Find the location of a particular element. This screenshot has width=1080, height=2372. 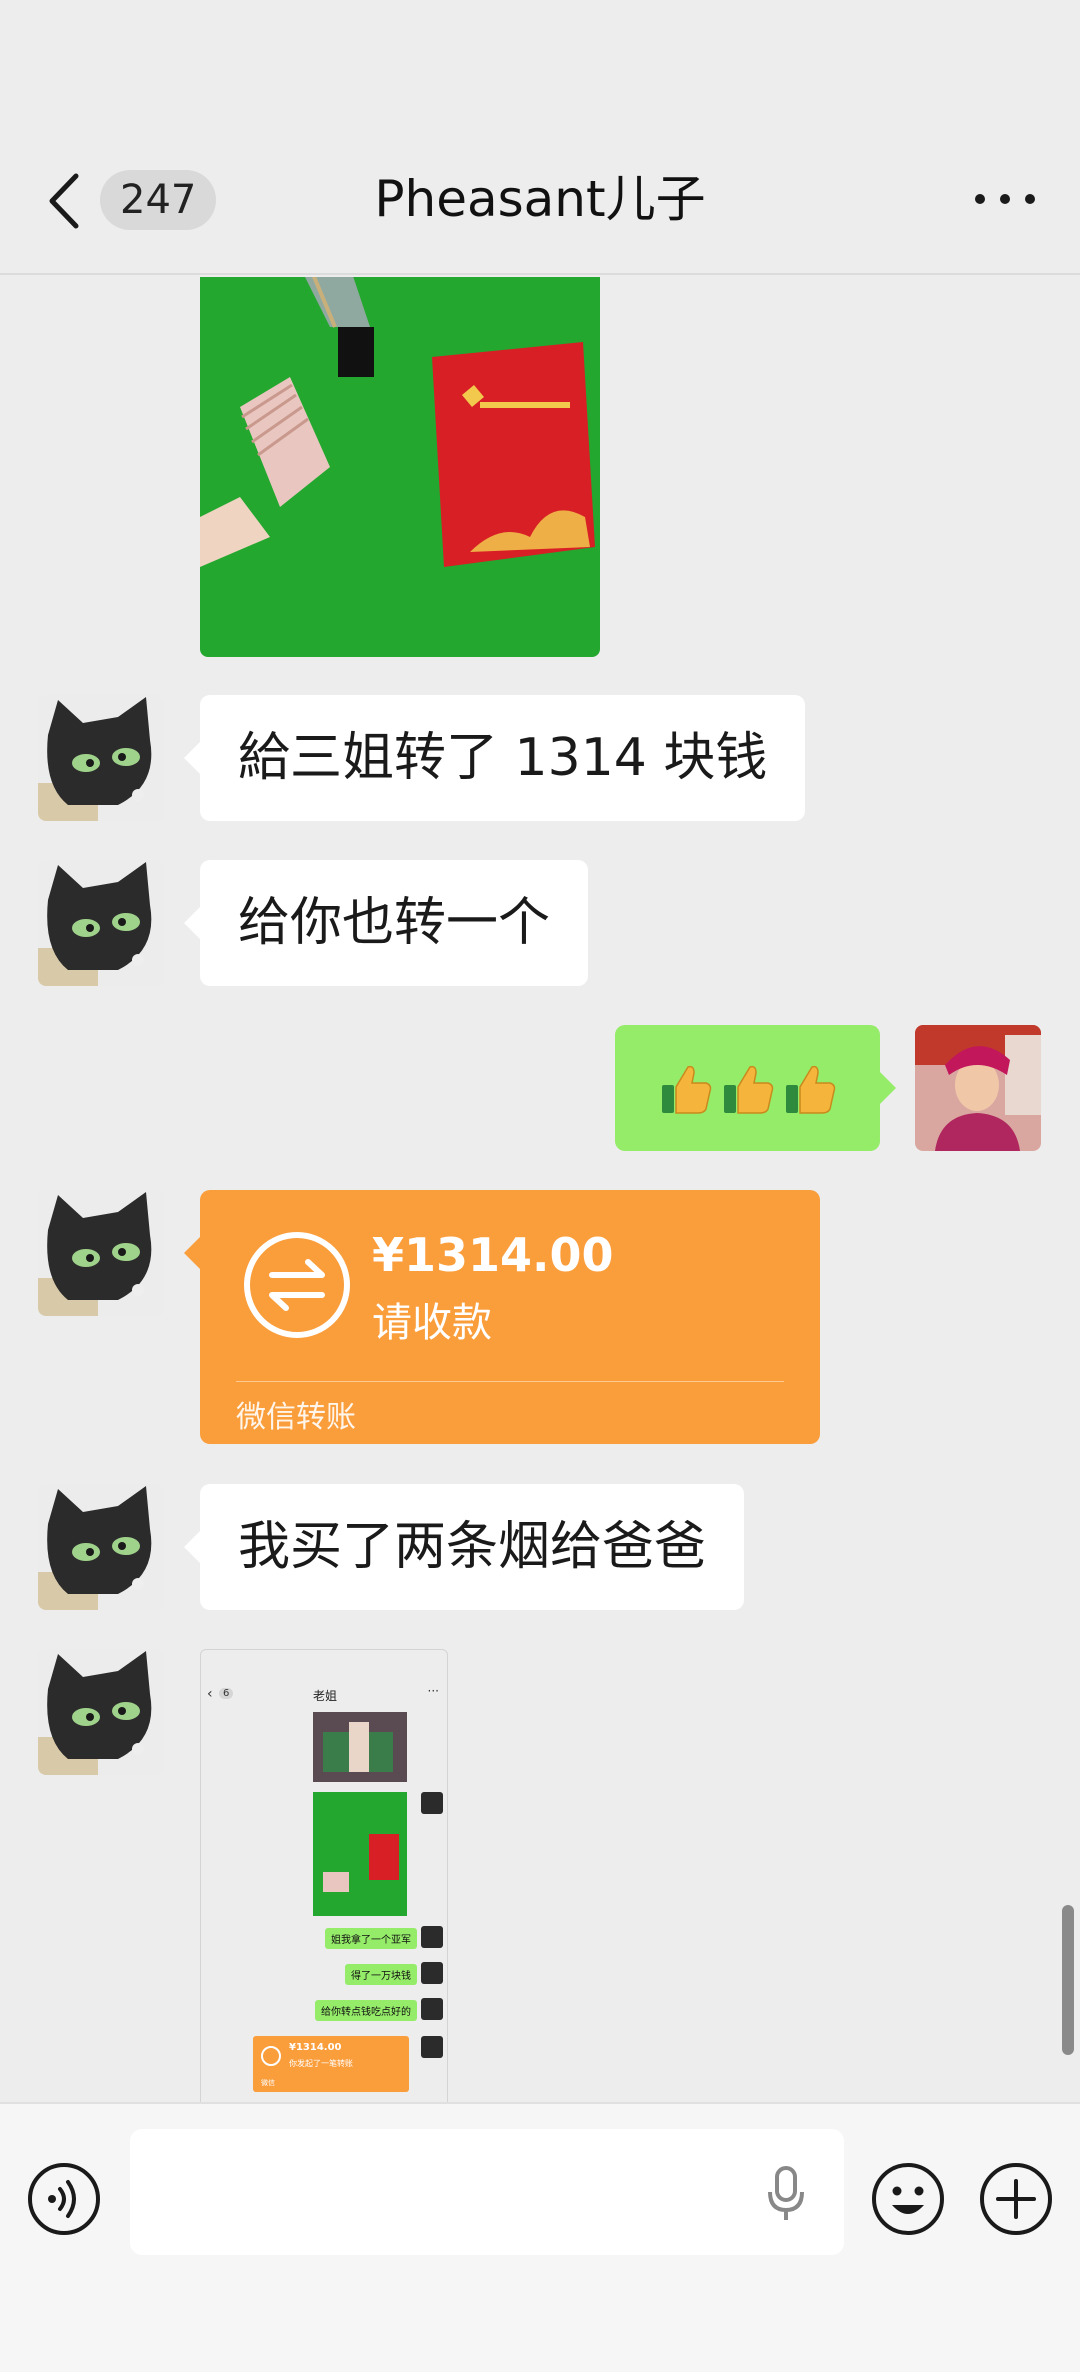

transfer-source-label: 微信转账 is located at coordinates (296, 1417).